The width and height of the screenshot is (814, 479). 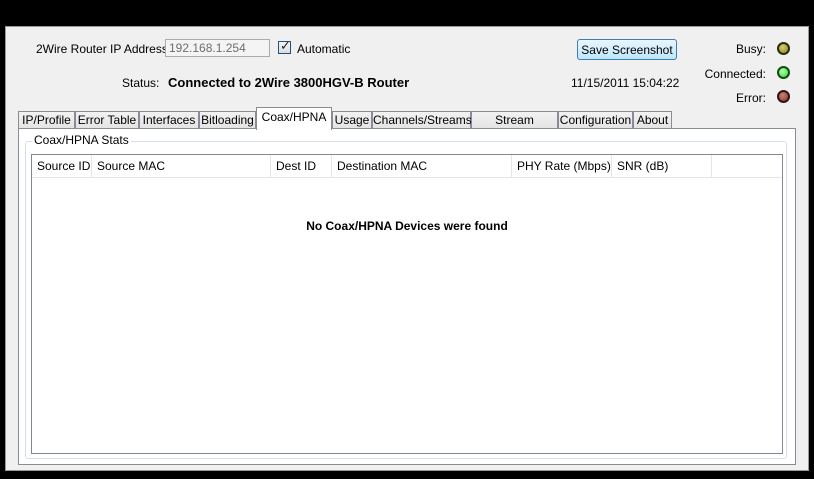 I want to click on tab-configuration: Configuration, so click(x=595, y=120).